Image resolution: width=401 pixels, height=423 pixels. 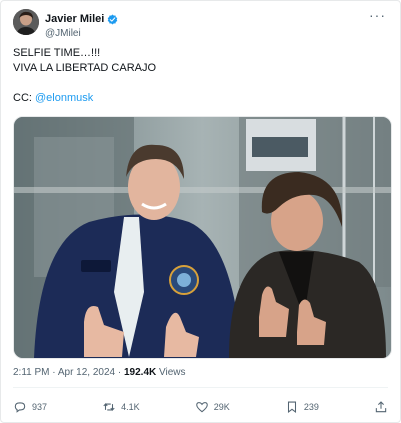 What do you see at coordinates (291, 407) in the screenshot?
I see `bookmark-icon` at bounding box center [291, 407].